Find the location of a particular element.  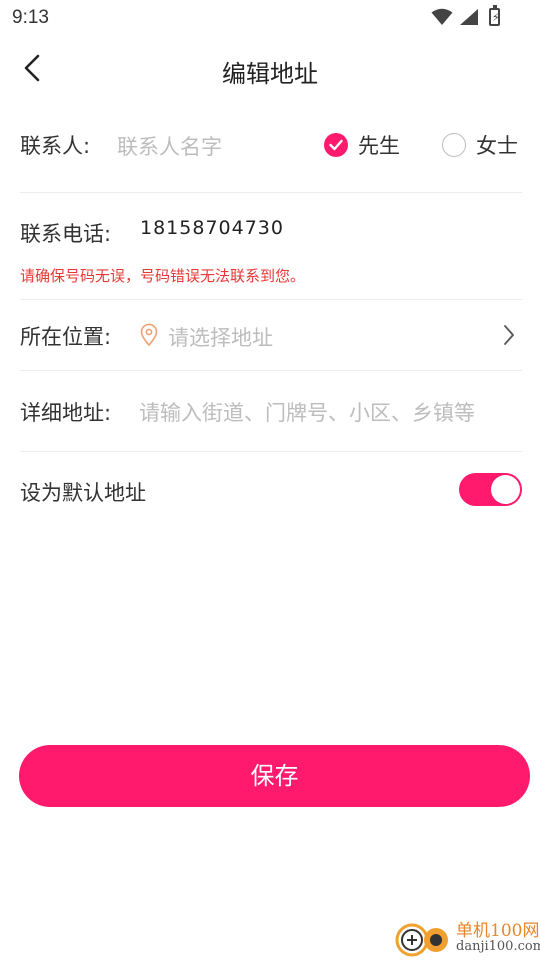

watermark-logo-icon is located at coordinates (421, 940).